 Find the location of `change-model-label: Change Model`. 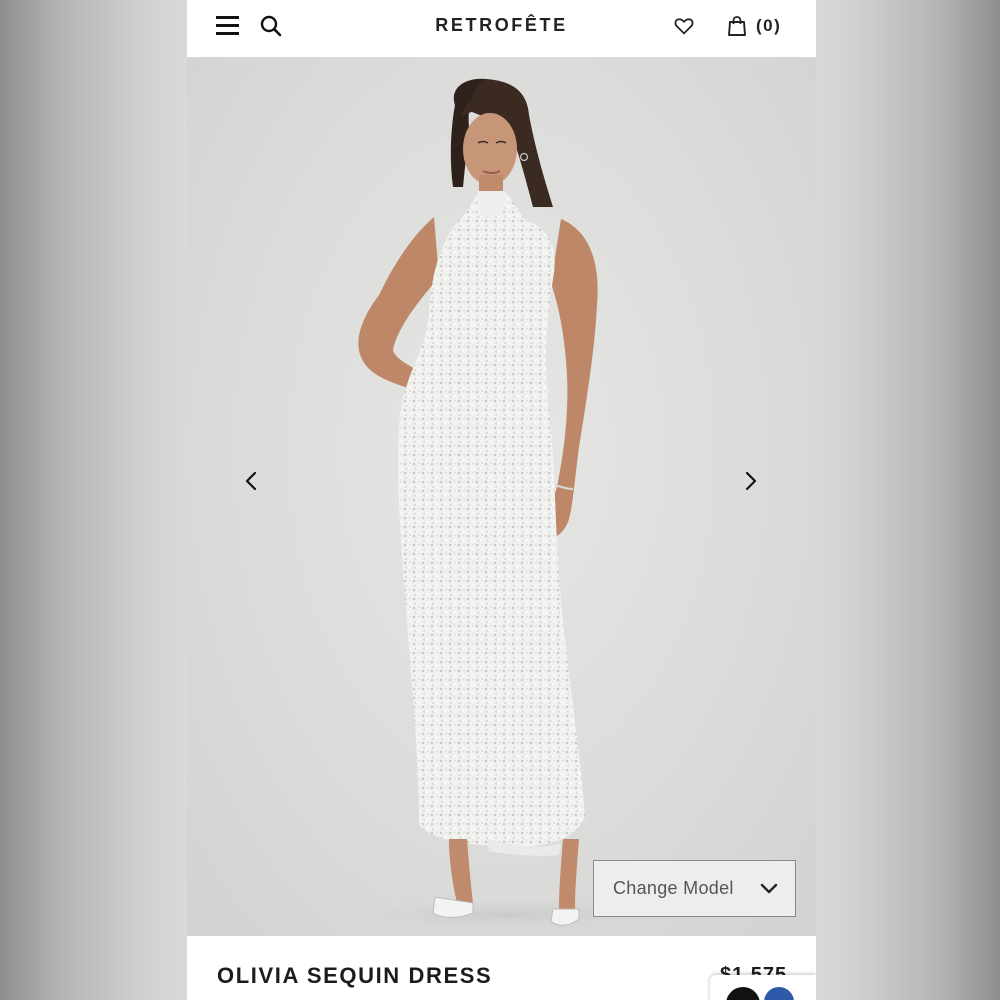

change-model-label: Change Model is located at coordinates (673, 888).